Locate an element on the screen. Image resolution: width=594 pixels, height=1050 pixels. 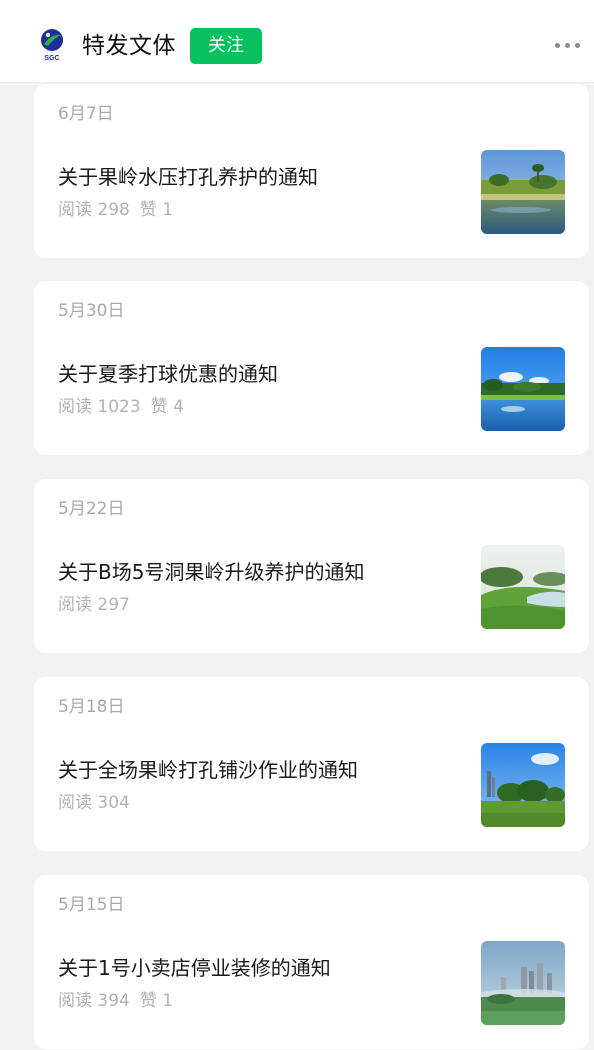
article-stats: 阅读 394 赞 1 is located at coordinates (115, 1001).